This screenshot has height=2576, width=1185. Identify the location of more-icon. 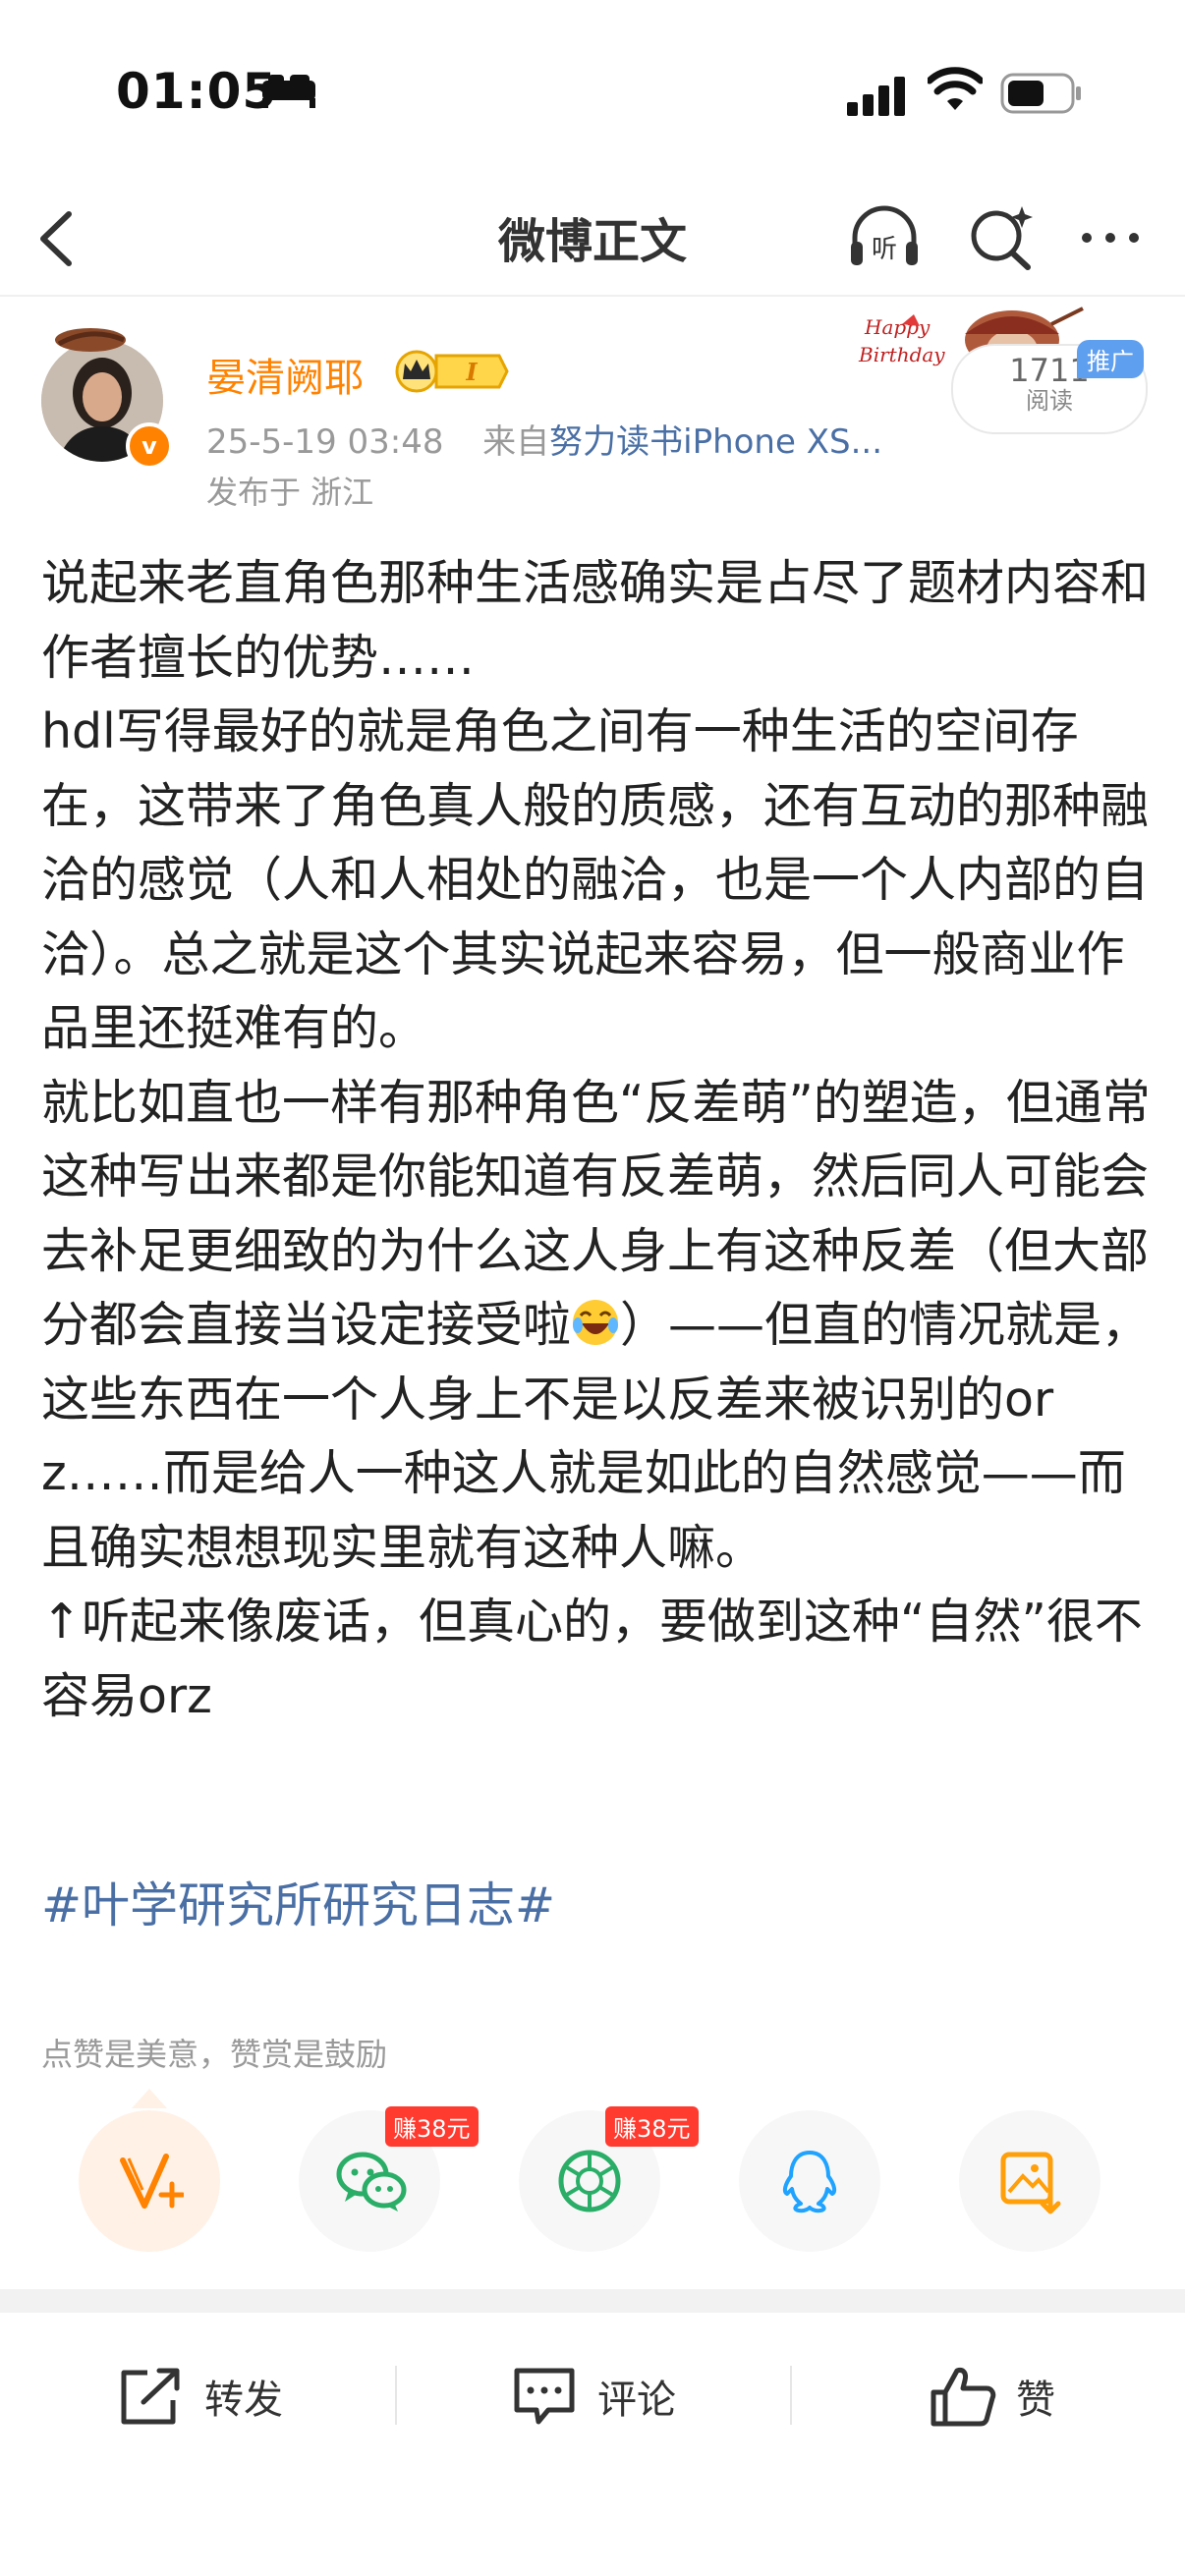
(1111, 237).